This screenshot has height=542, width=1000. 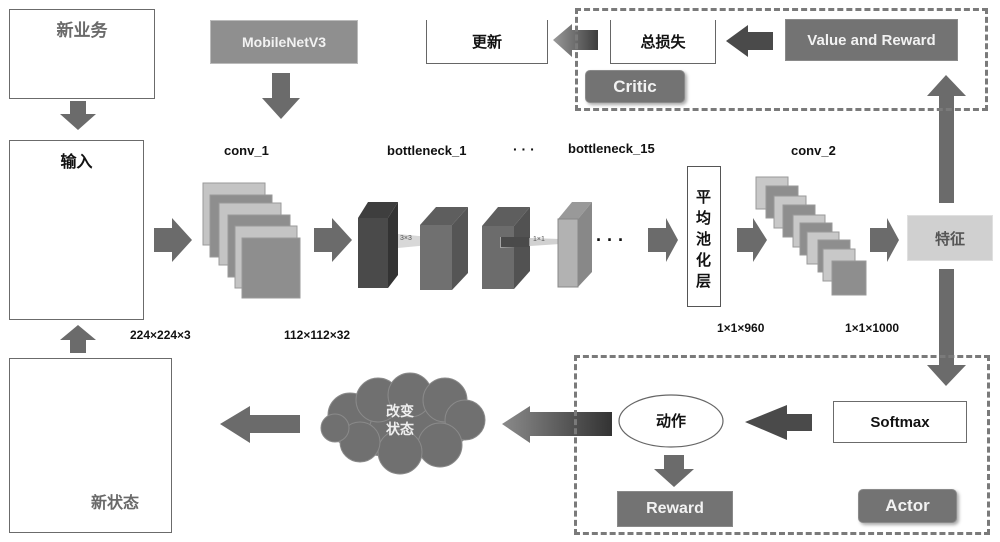 I want to click on mobilenet-label: MobileNetV3, so click(x=283, y=42).